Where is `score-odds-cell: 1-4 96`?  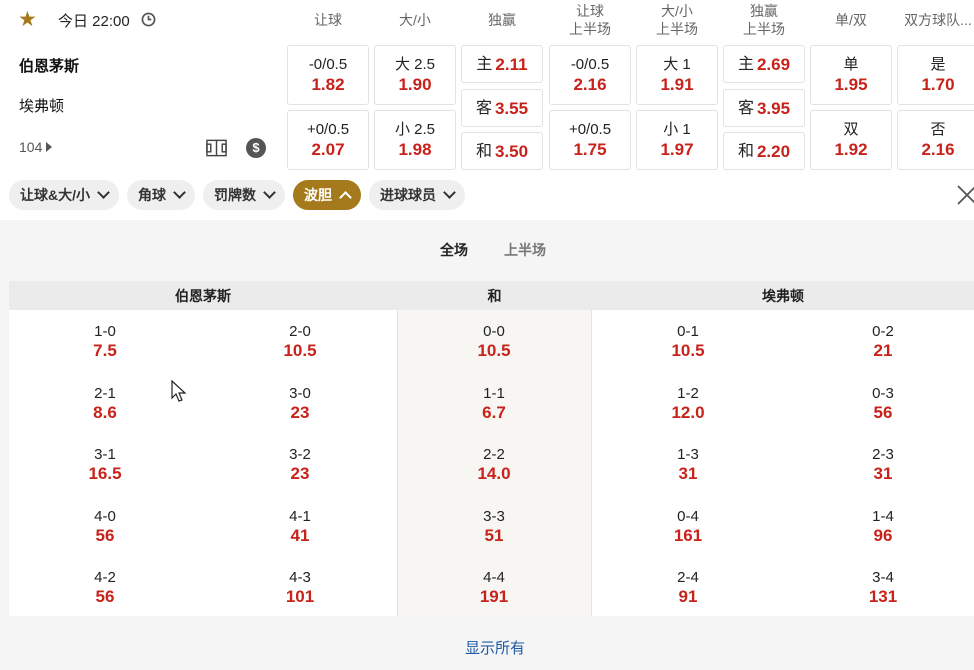 score-odds-cell: 1-4 96 is located at coordinates (883, 526).